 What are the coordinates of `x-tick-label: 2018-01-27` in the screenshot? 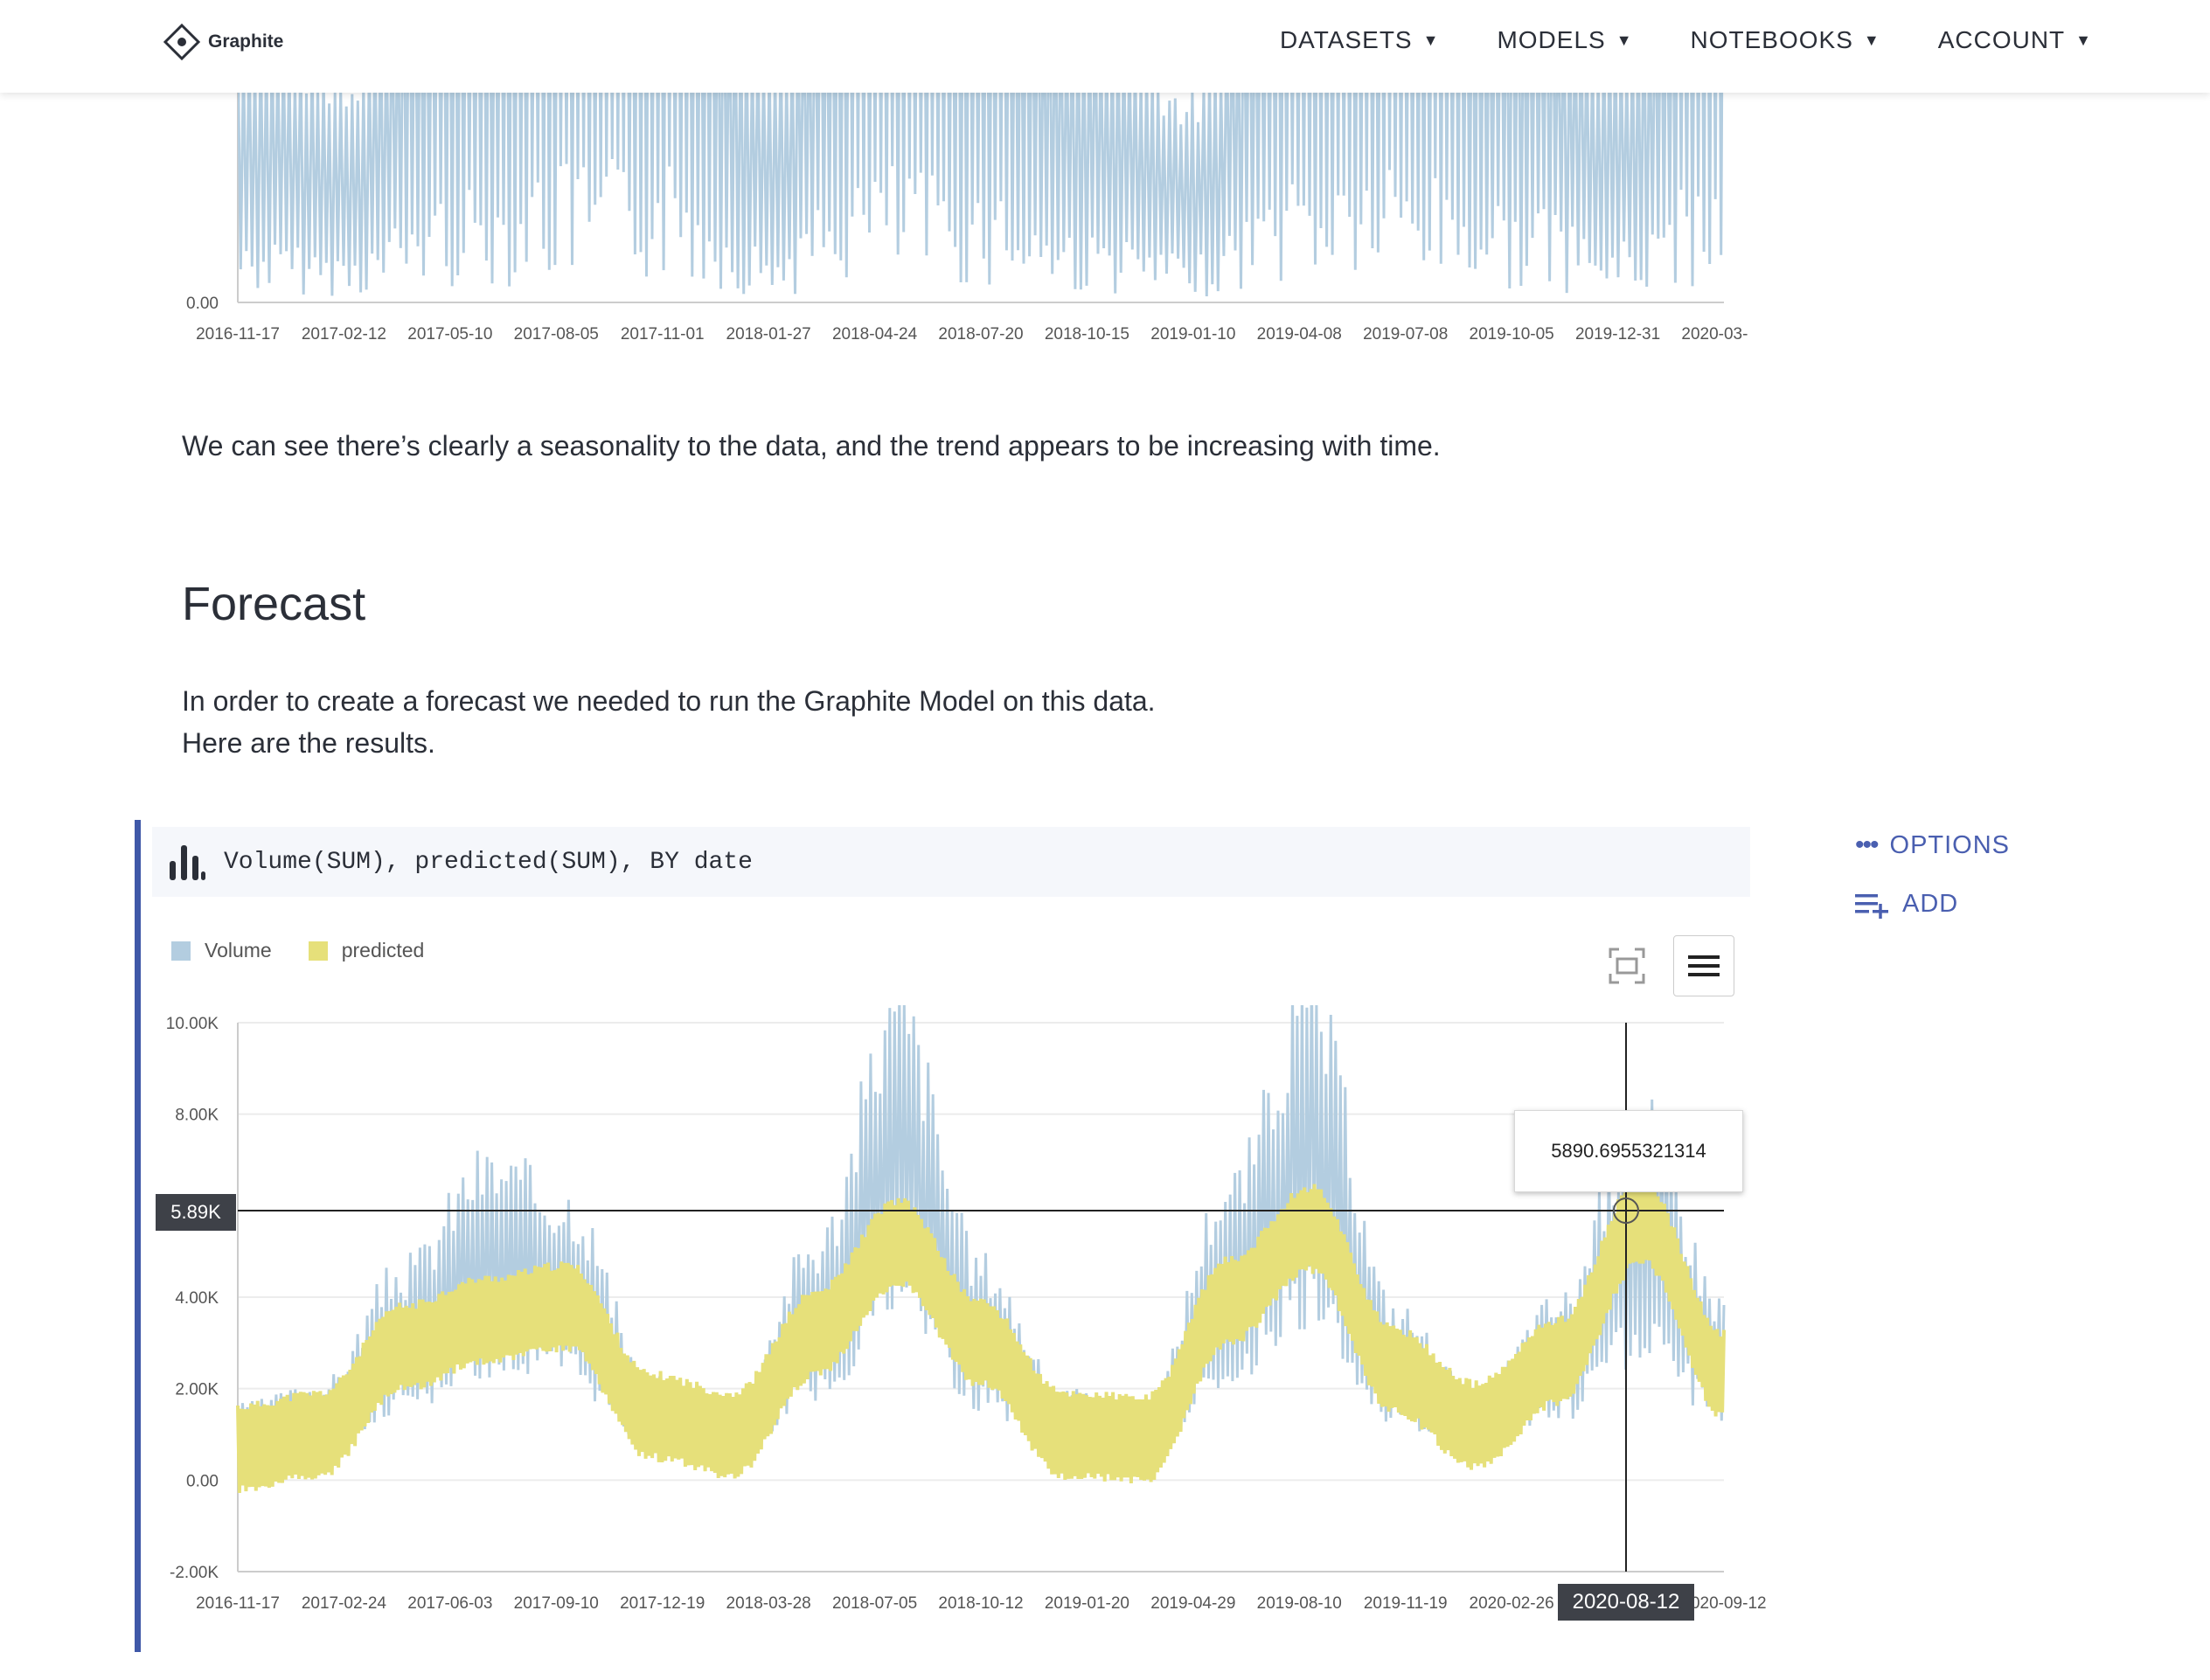 It's located at (768, 334).